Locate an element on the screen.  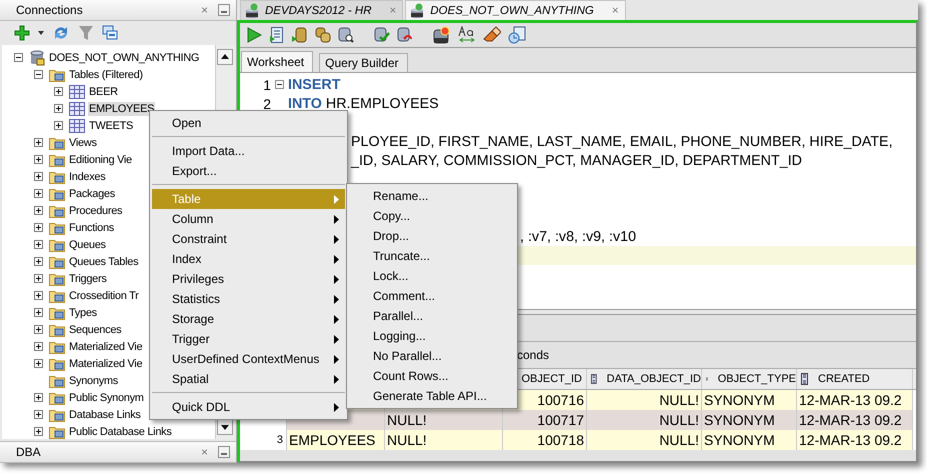
document-tab: DEVDAYS2012 - HR × is located at coordinates (322, 10).